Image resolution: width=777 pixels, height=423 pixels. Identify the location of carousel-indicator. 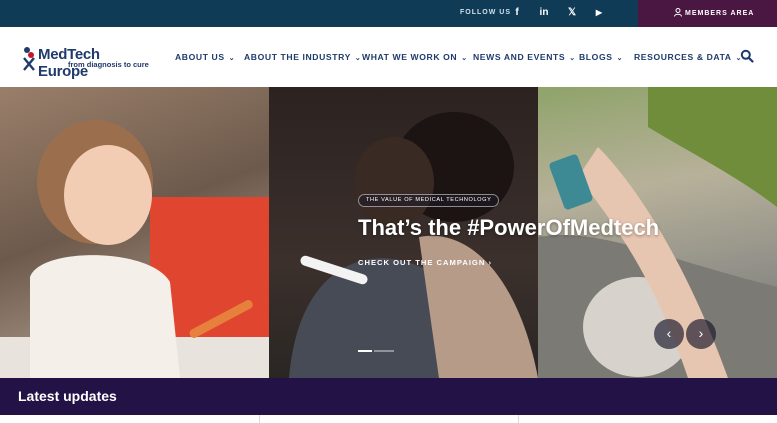
(384, 351).